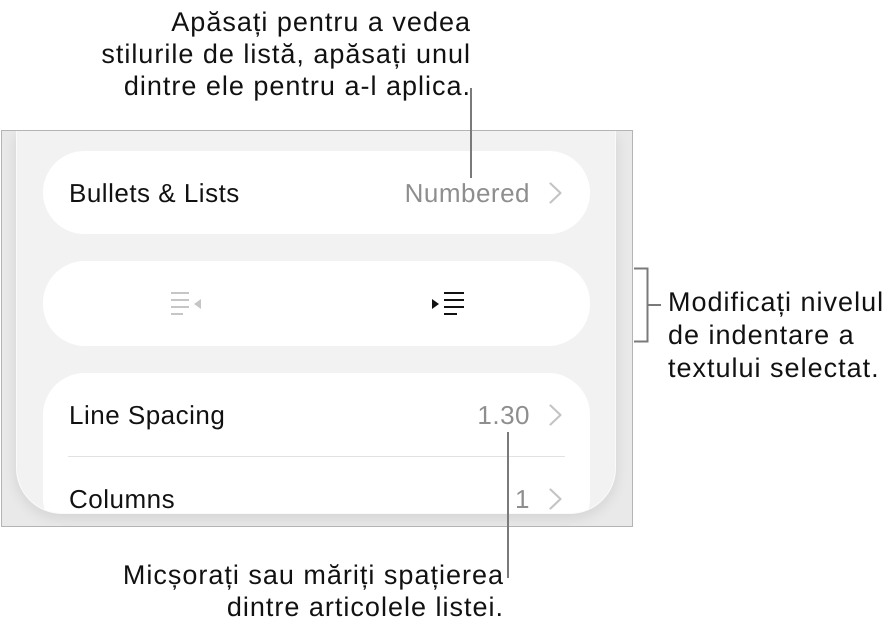  Describe the element at coordinates (522, 498) in the screenshot. I see `row-value: 1` at that location.